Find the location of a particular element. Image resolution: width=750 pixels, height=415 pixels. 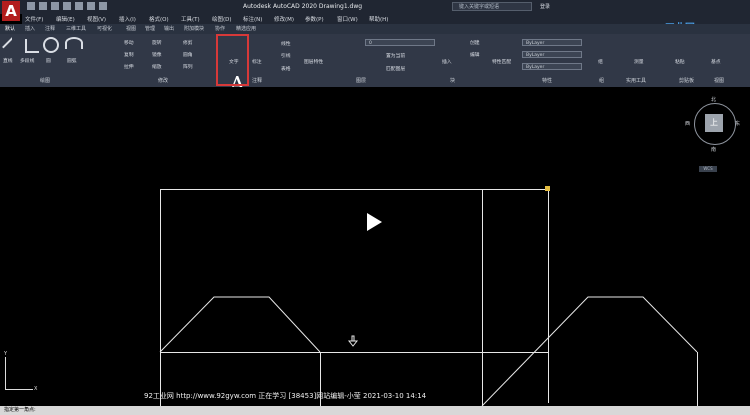

line-tool-label: 直线 is located at coordinates (8, 61).